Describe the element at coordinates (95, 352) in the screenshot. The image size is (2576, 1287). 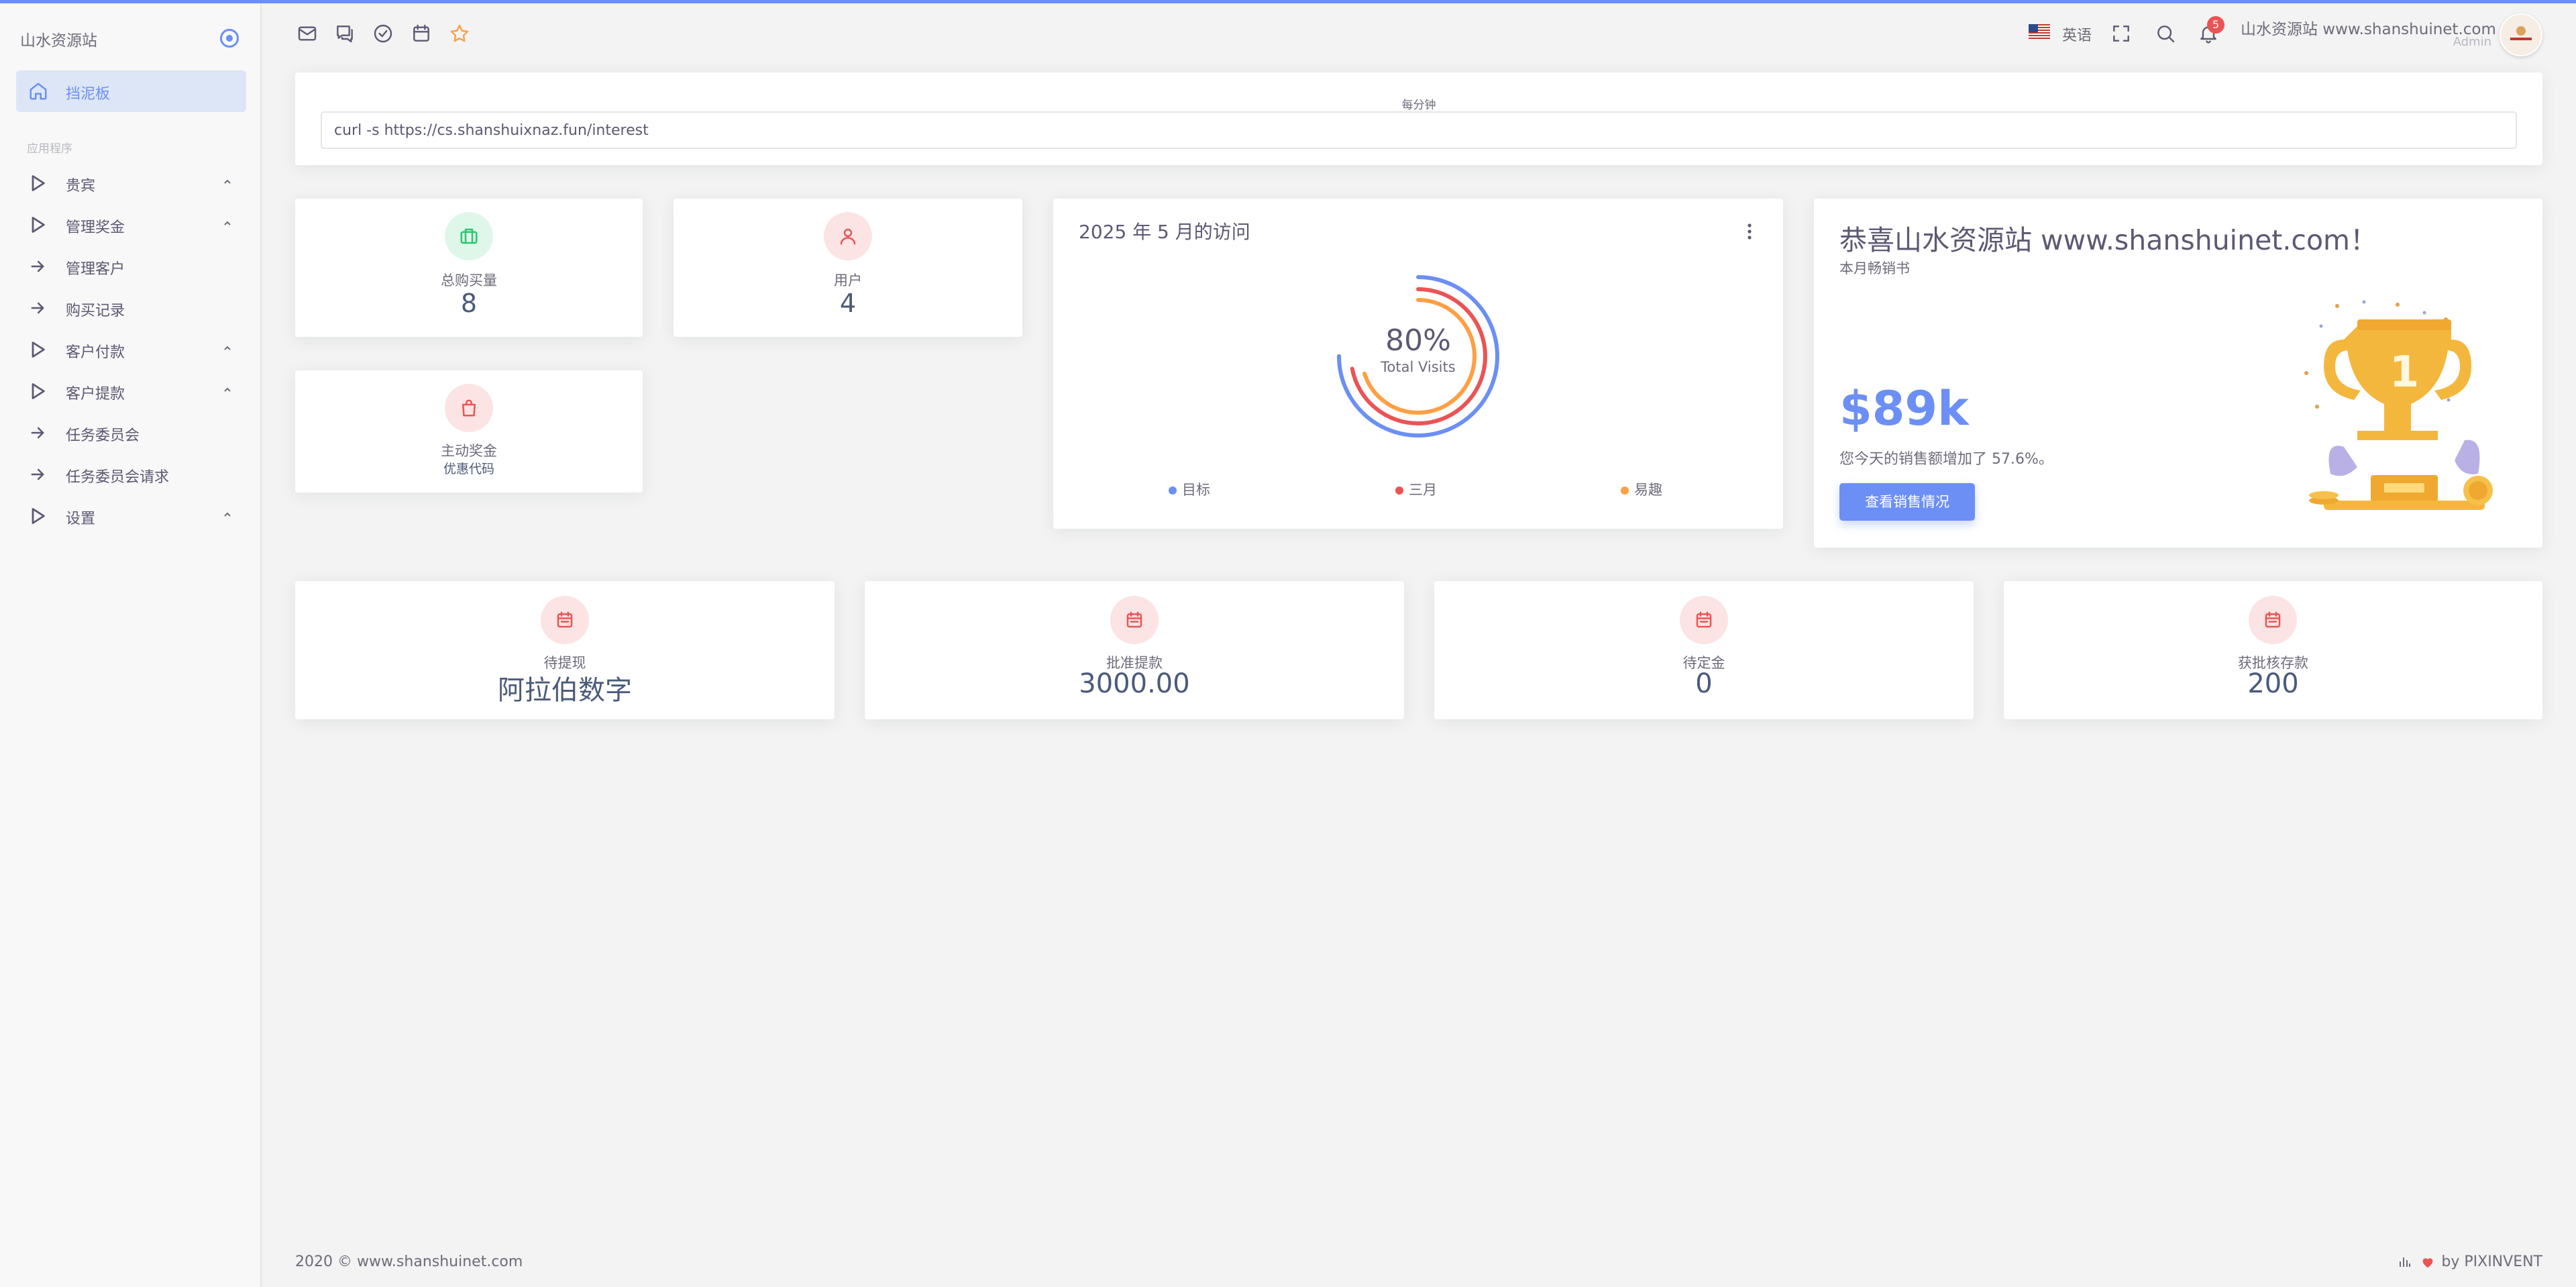
I see `sidebar-item-label: 客户付款` at that location.